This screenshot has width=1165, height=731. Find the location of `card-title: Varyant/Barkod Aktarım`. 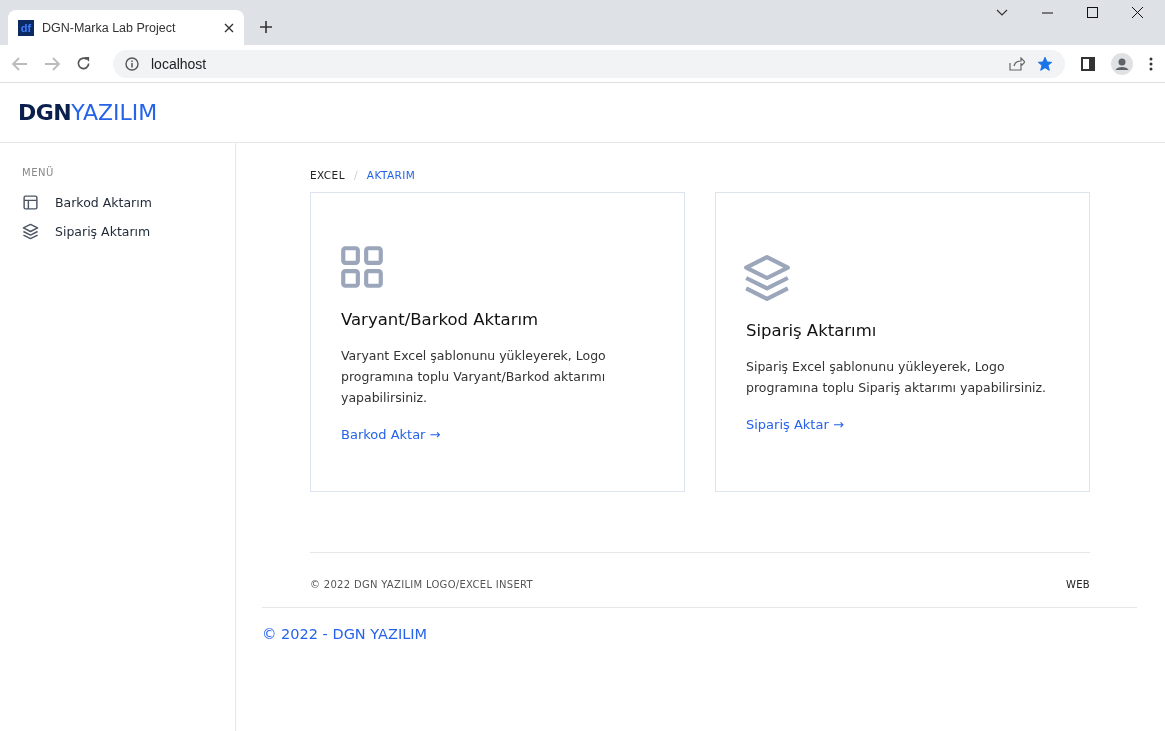

card-title: Varyant/Barkod Aktarım is located at coordinates (440, 319).